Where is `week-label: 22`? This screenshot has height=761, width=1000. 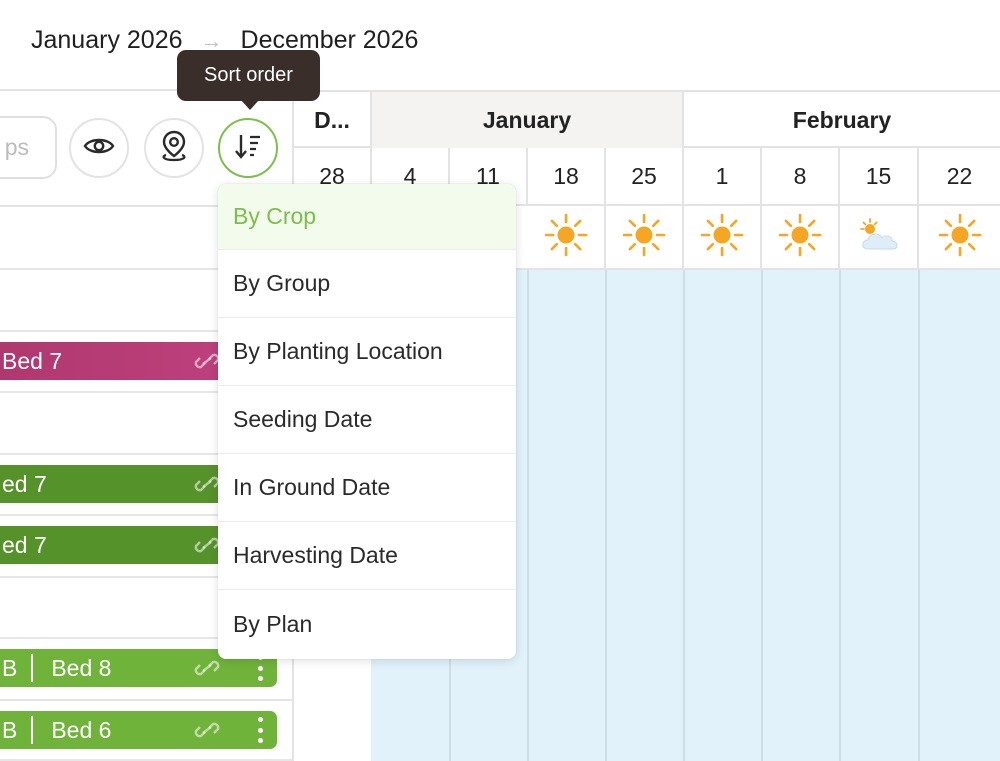
week-label: 22 is located at coordinates (959, 175).